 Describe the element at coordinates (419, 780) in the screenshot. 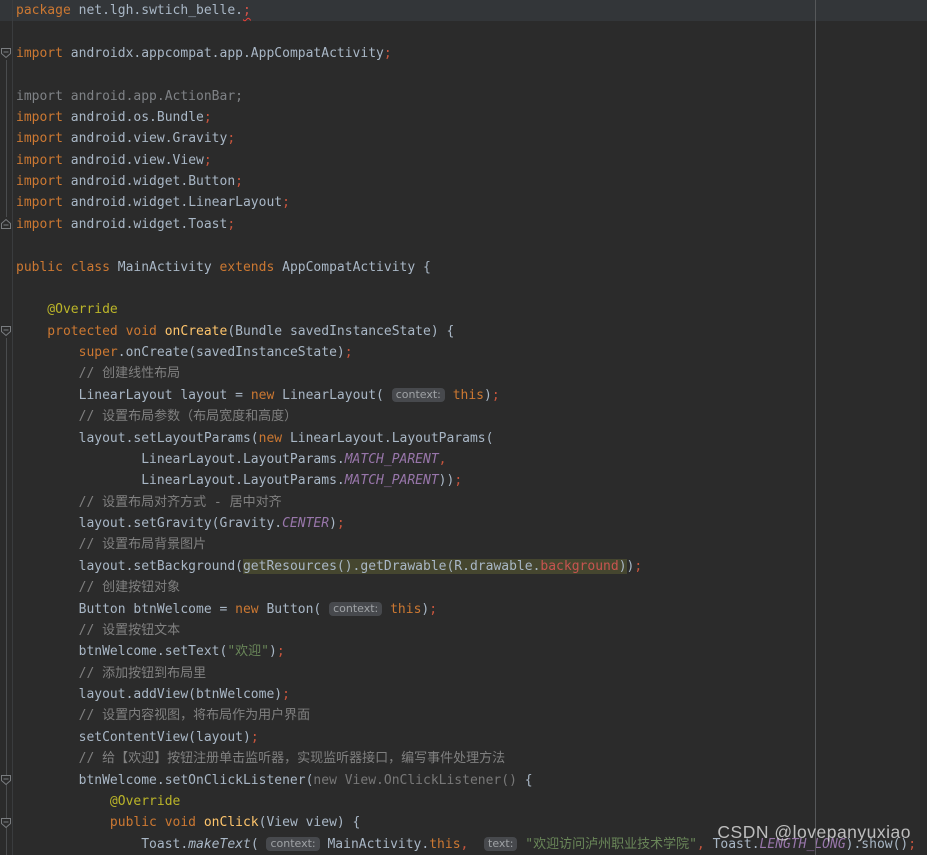

I see `code-token: new View.OnClickListener()` at that location.